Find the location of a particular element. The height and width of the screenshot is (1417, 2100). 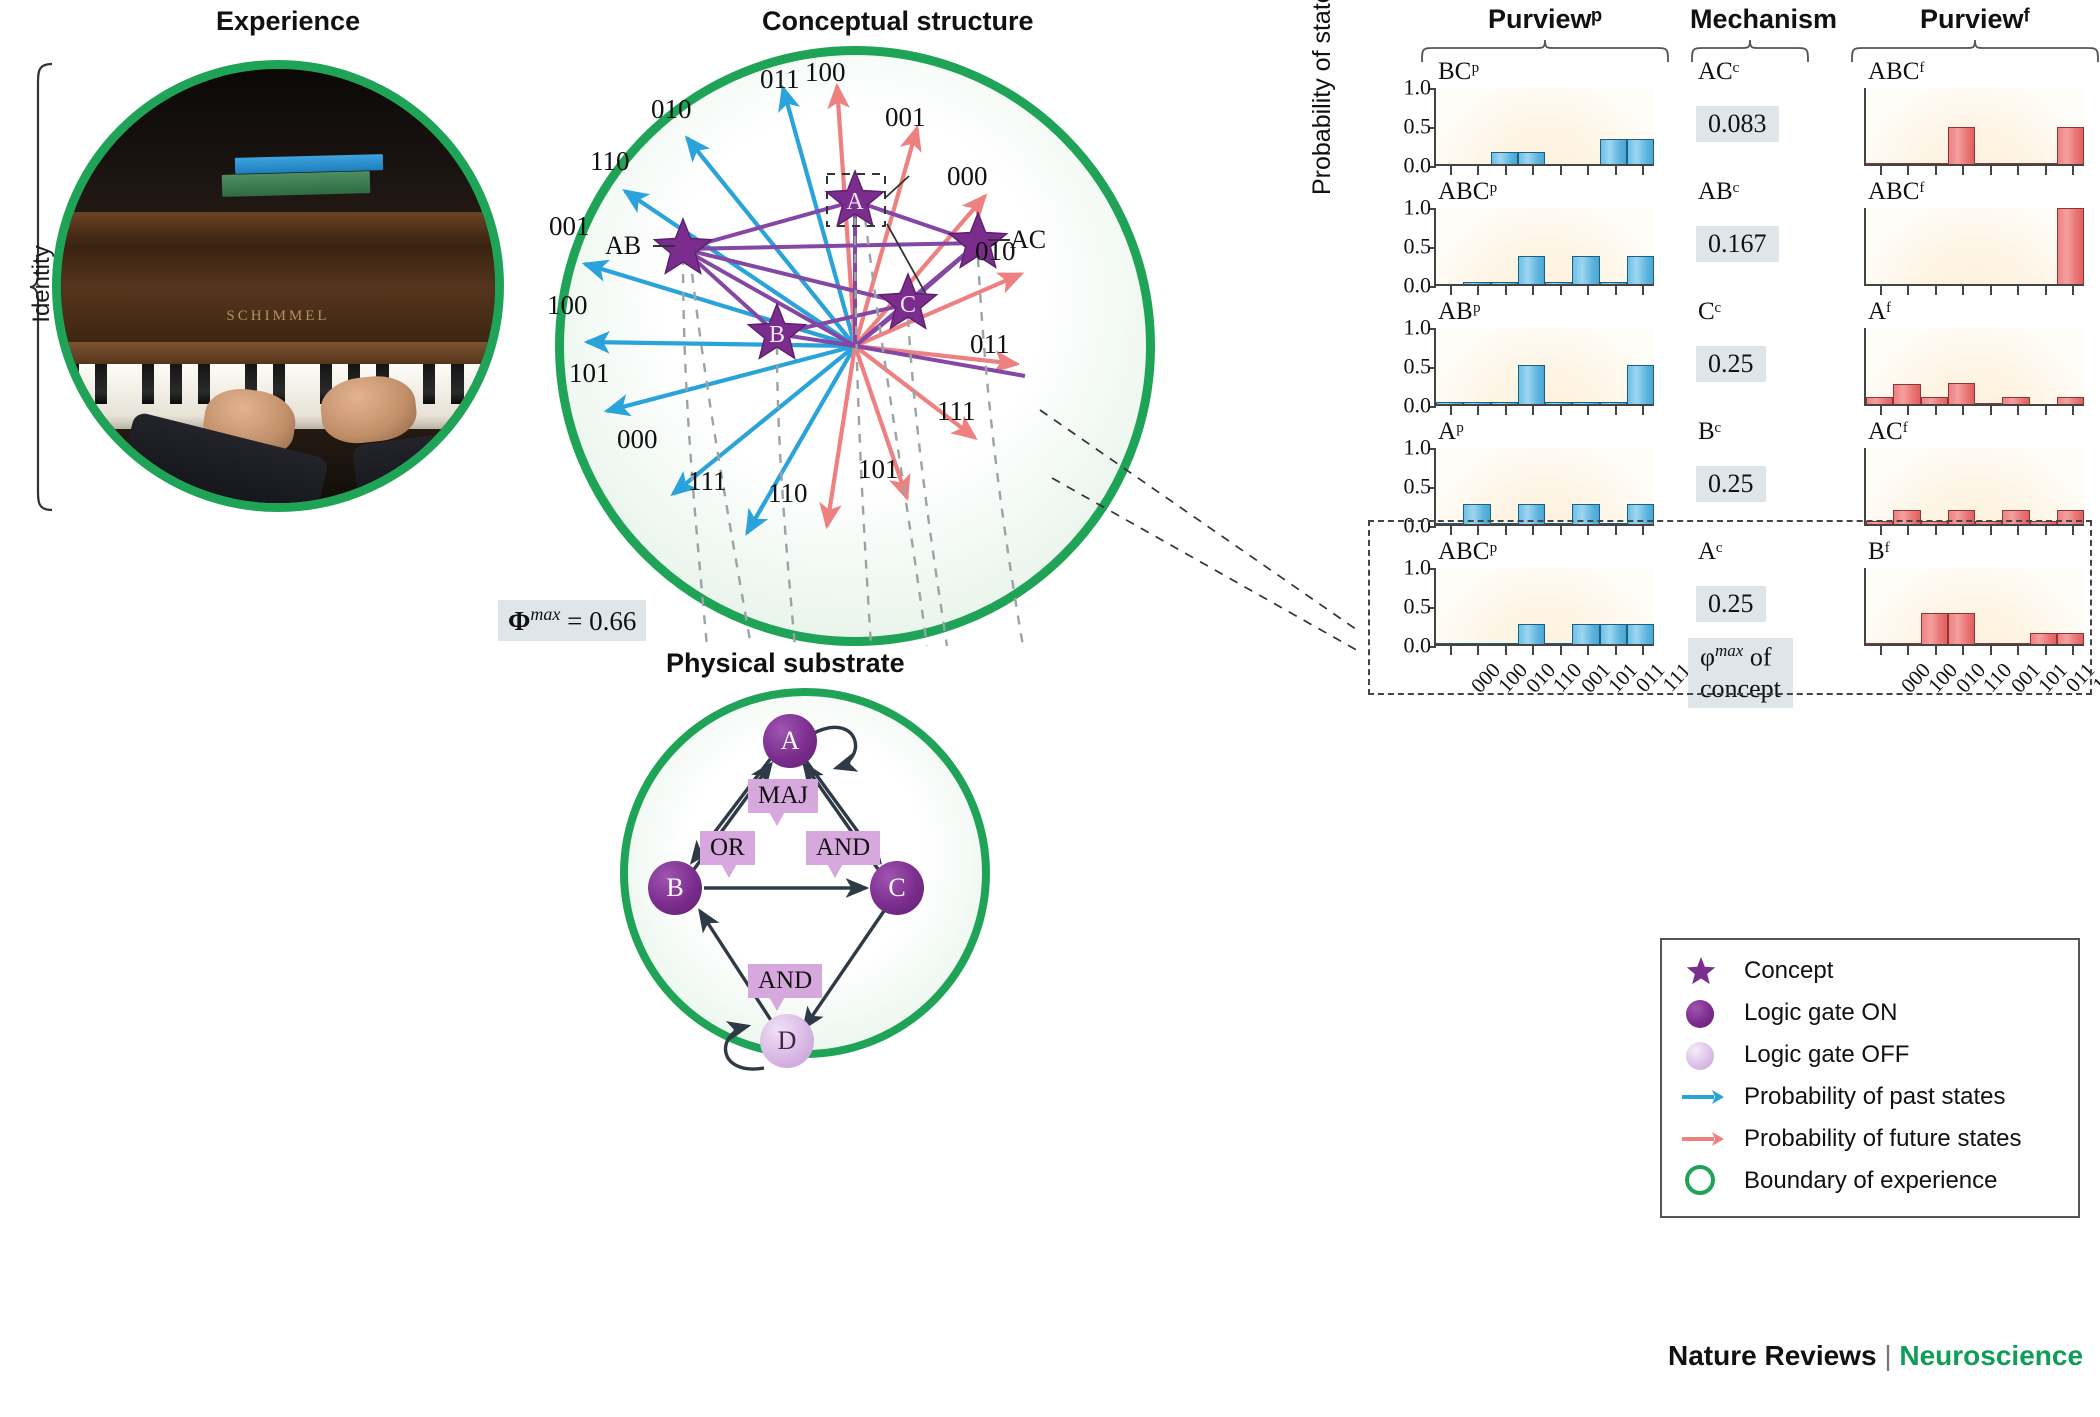

logic-gate-off-icon is located at coordinates (1703, 1055).